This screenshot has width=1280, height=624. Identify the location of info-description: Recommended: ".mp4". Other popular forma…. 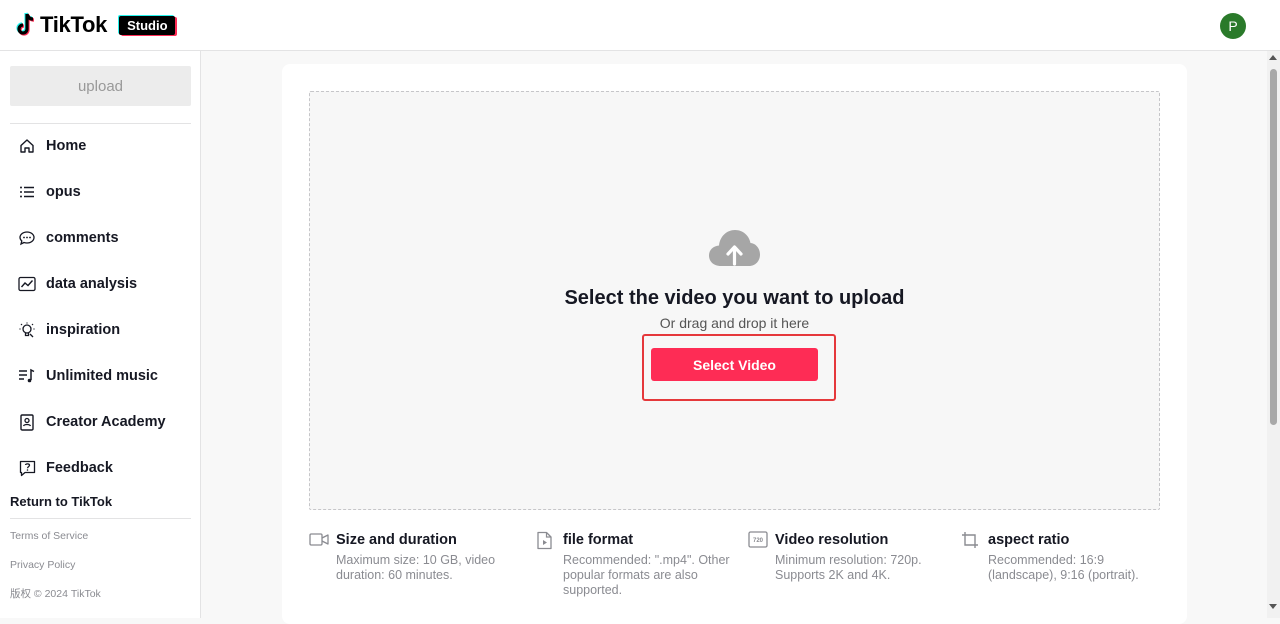
(646, 575).